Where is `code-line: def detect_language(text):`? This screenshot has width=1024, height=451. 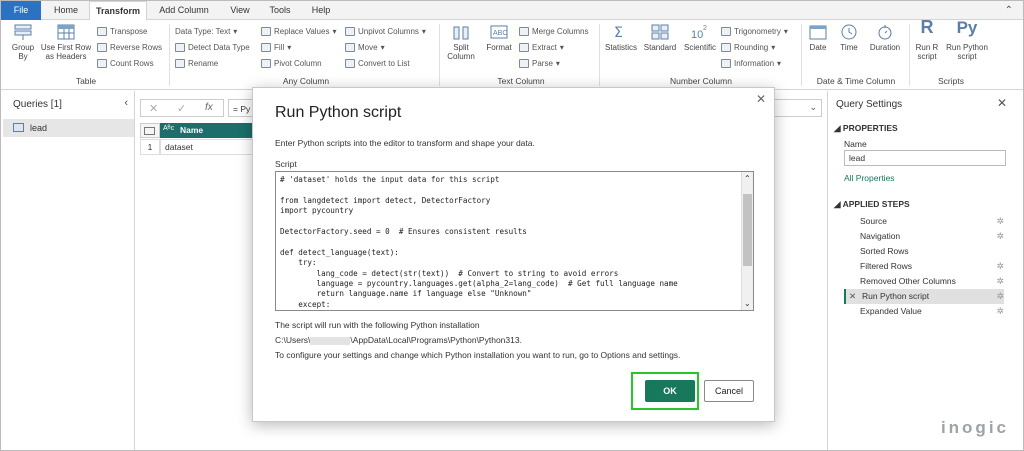
code-line: def detect_language(text): is located at coordinates (339, 252).